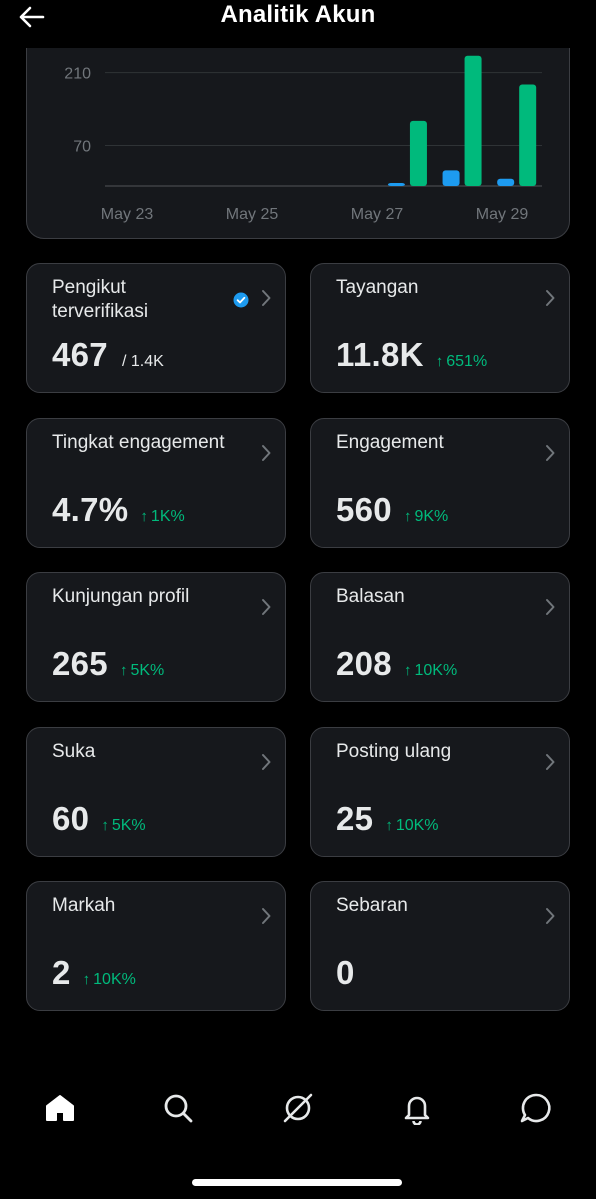 The height and width of the screenshot is (1199, 596). I want to click on stat-change: ↑ 651%, so click(461, 362).